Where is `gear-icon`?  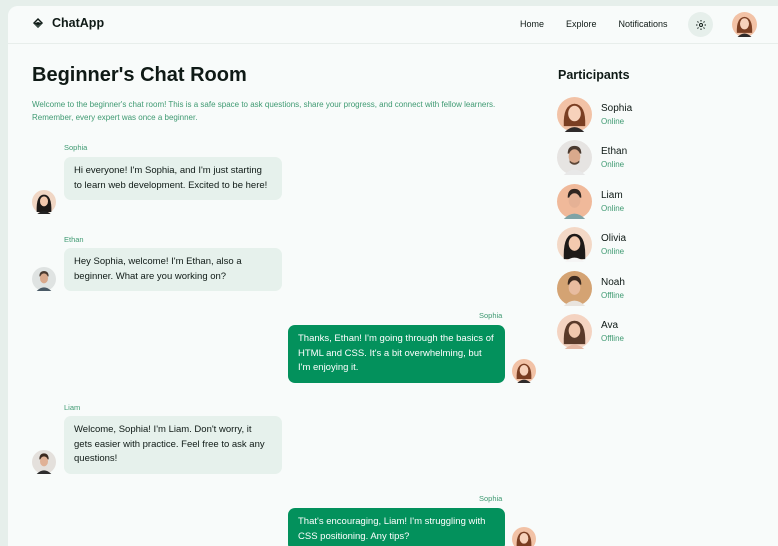 gear-icon is located at coordinates (701, 25).